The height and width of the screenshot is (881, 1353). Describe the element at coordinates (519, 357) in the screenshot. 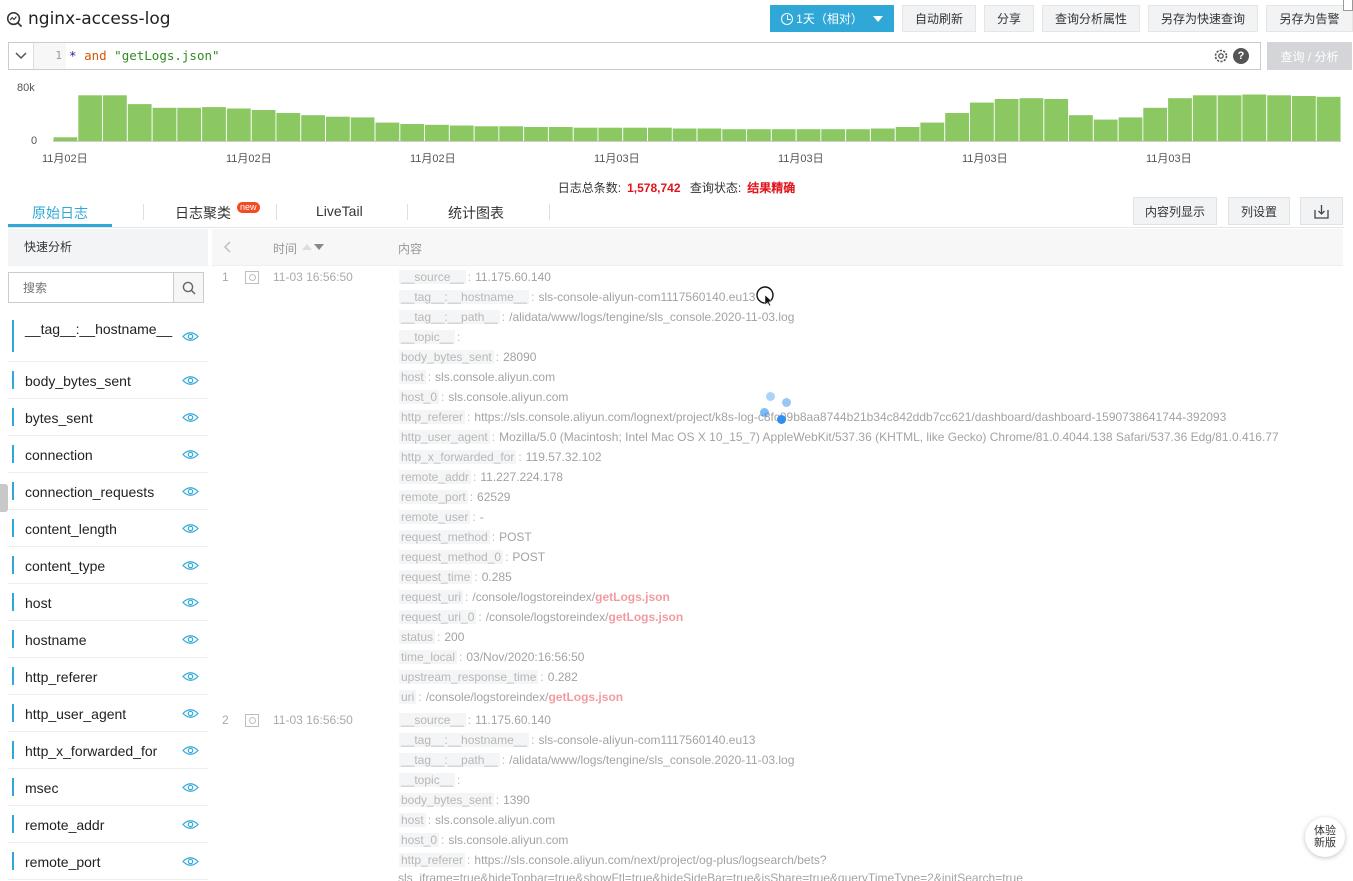

I see `log-field-value: 28090` at that location.